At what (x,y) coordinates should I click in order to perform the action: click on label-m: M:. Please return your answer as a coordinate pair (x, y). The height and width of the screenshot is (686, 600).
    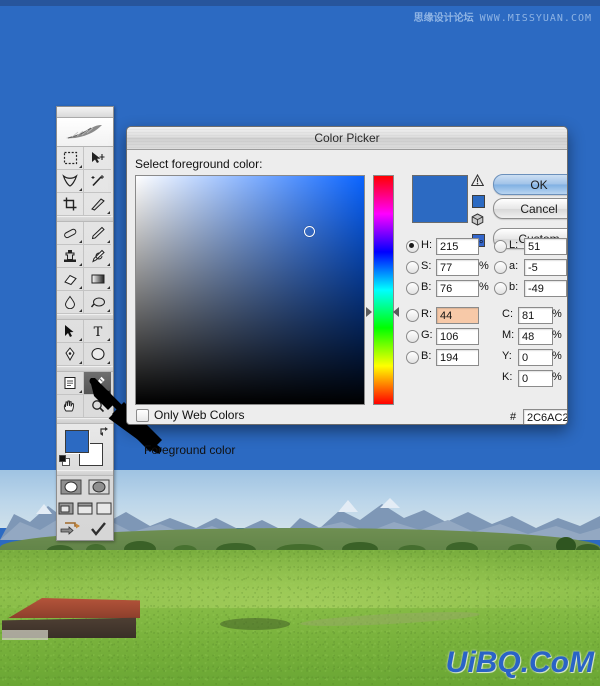
    Looking at the image, I should click on (508, 335).